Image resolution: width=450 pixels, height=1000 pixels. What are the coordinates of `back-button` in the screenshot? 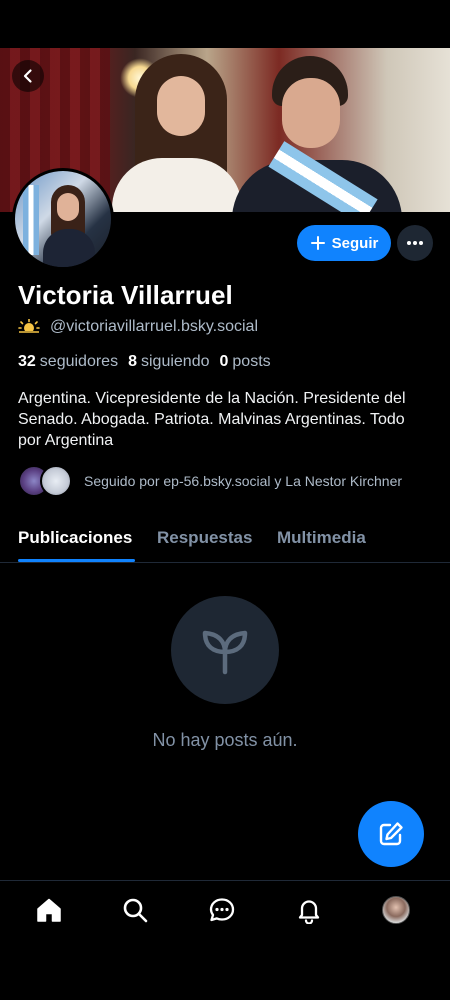 It's located at (28, 76).